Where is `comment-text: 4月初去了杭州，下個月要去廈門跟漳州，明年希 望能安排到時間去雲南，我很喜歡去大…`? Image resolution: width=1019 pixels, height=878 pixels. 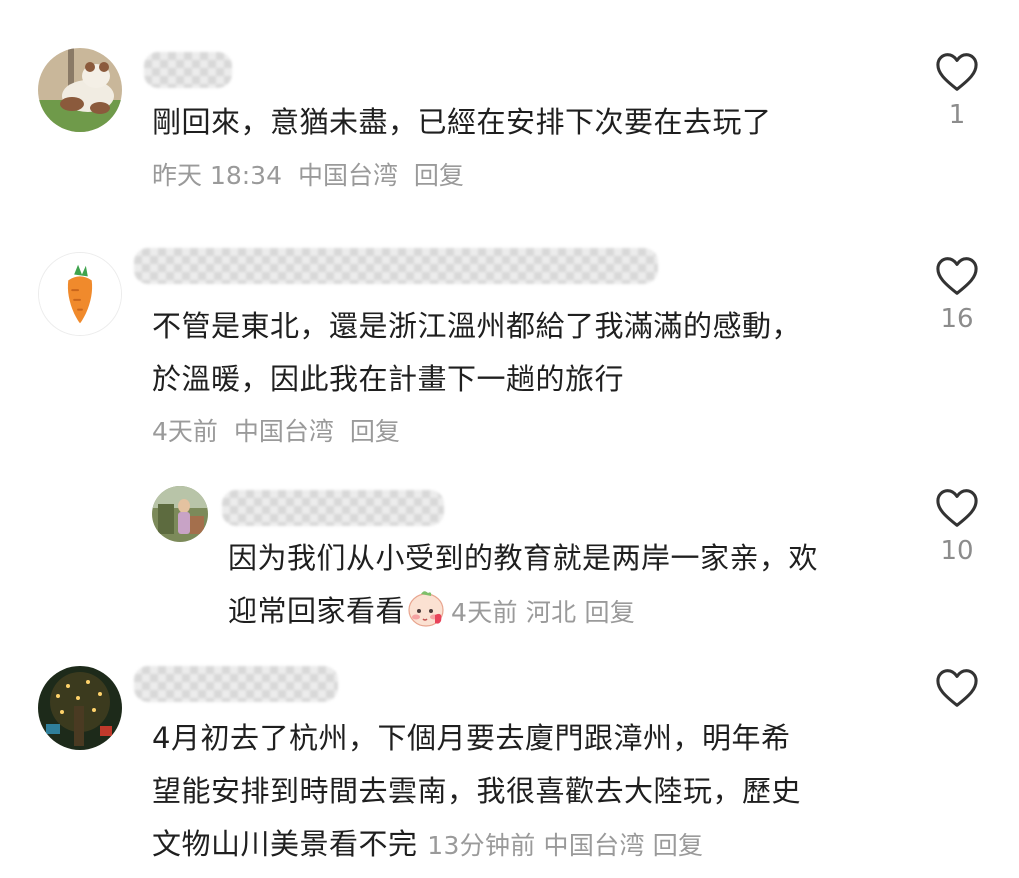
comment-text: 4月初去了杭州，下個月要去廈門跟漳州，明年希 望能安排到時間去雲南，我很喜歡去大… is located at coordinates (476, 792).